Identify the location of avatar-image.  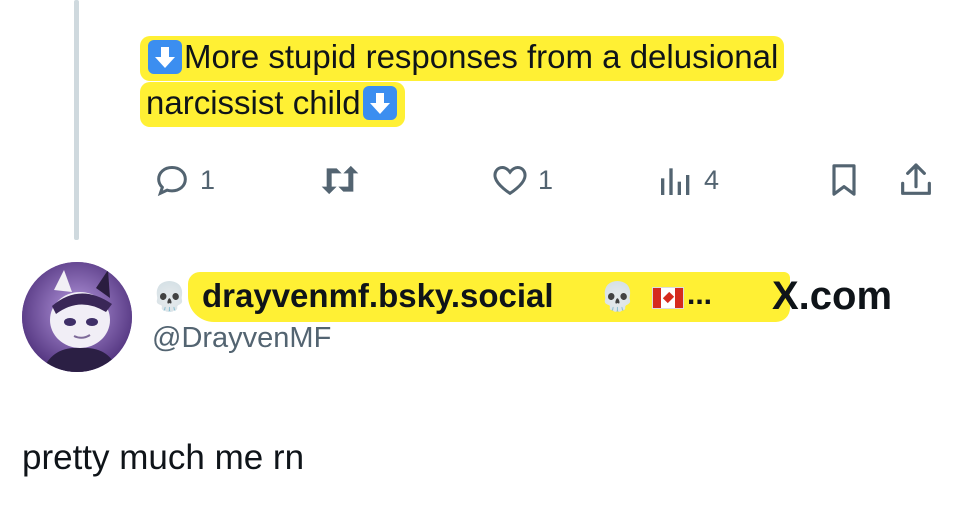
(77, 317).